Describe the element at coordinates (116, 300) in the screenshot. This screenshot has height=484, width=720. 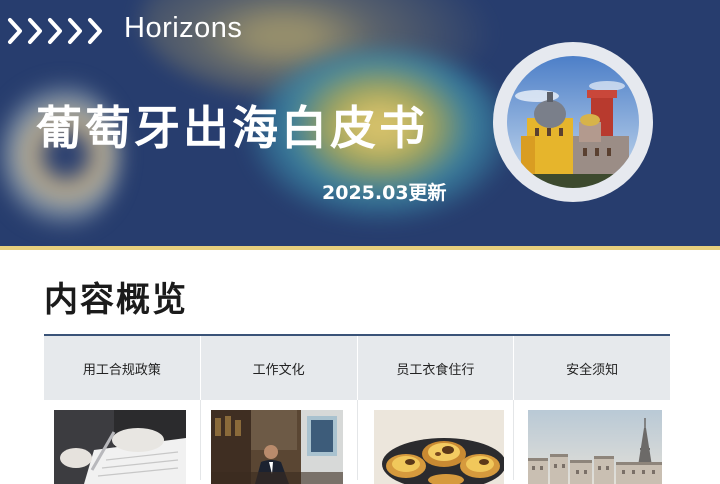
I see `section-title: 内容概览` at that location.